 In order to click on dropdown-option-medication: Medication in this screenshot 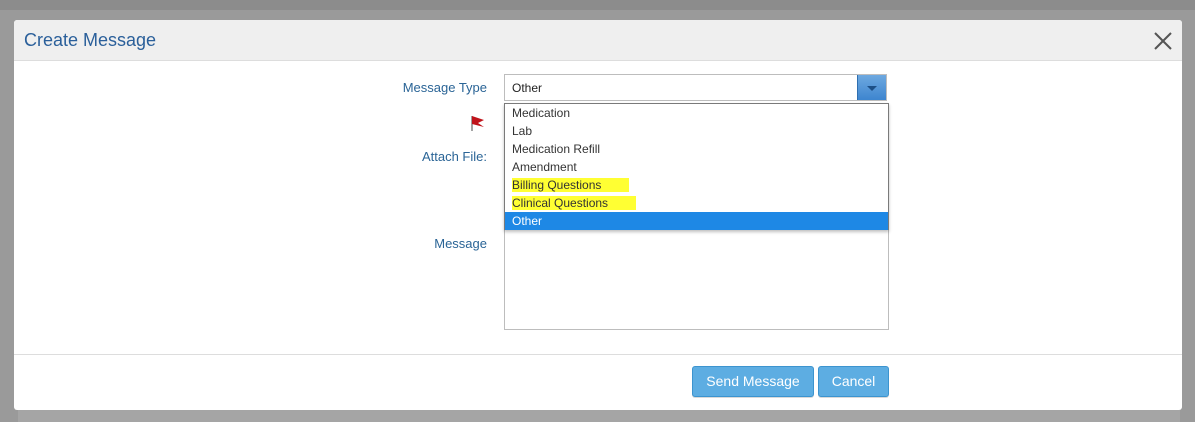, I will do `click(696, 113)`.